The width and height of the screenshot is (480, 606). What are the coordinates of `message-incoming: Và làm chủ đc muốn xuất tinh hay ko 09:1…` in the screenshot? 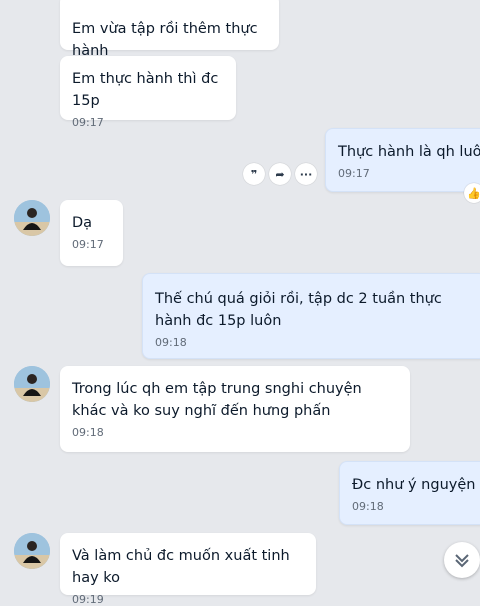 It's located at (188, 569).